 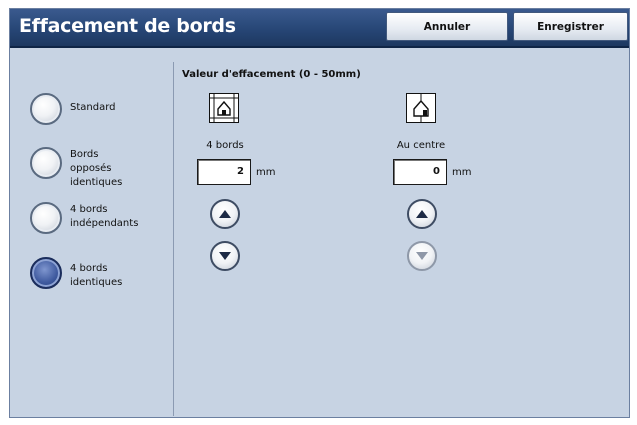 I want to click on four-edges-decrease-button, so click(x=225, y=256).